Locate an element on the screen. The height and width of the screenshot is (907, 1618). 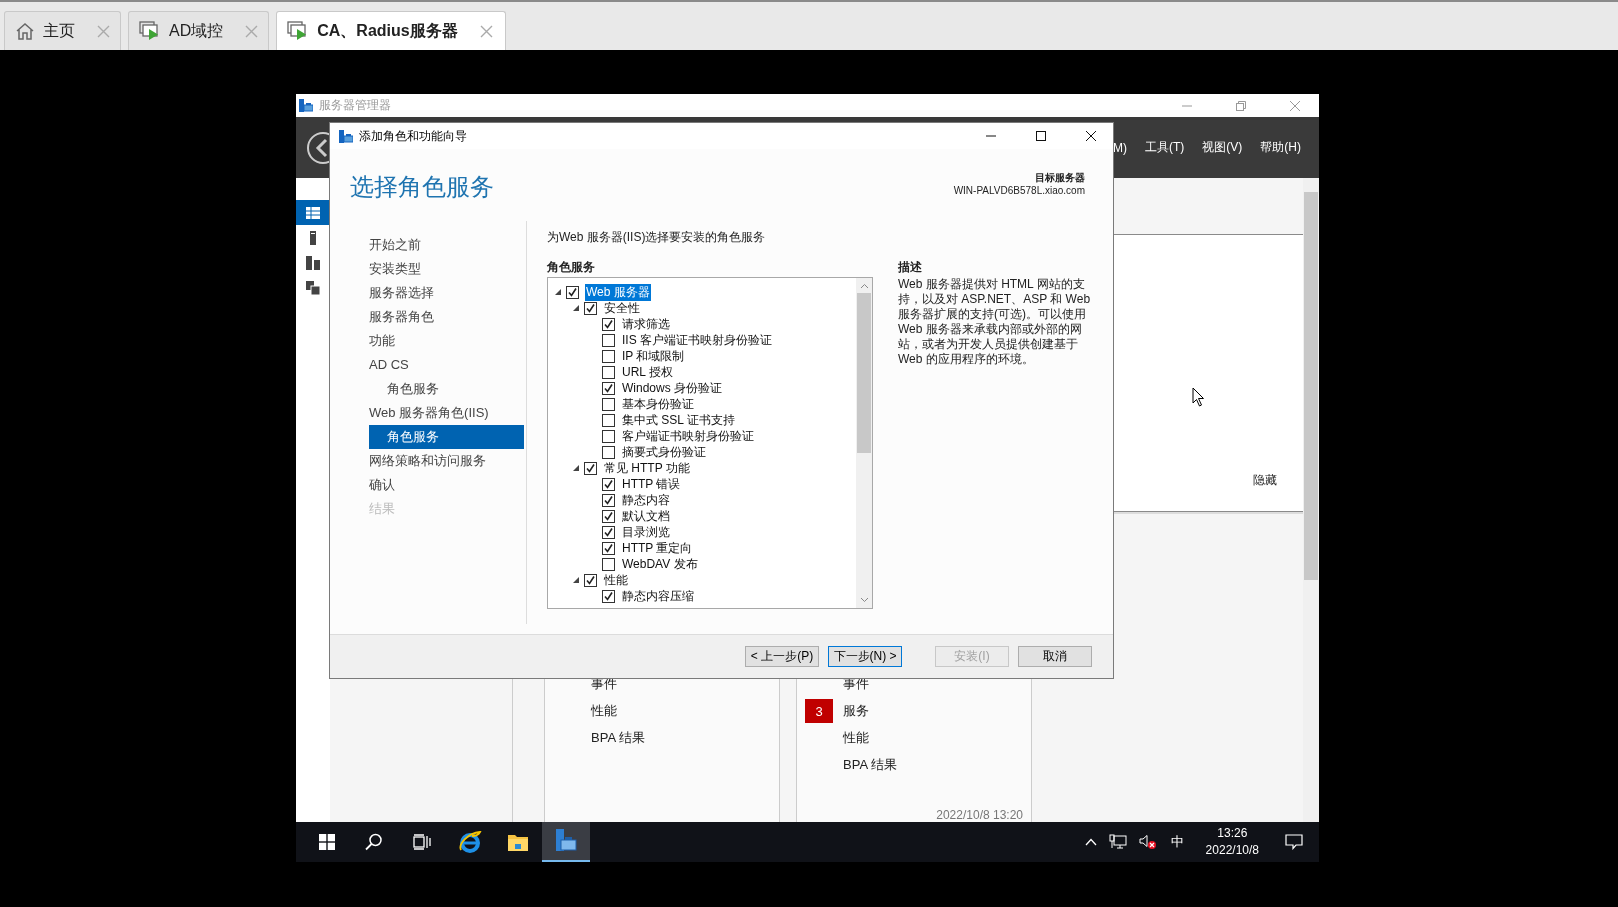
wizard-step: 开始之前 is located at coordinates (446, 245).